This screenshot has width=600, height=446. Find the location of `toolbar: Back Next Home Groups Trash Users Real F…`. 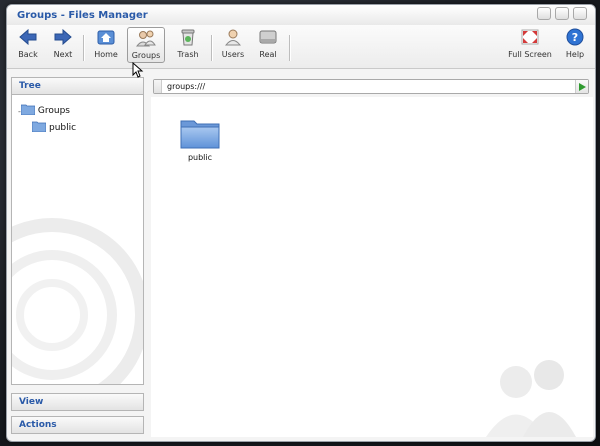

toolbar: Back Next Home Groups Trash Users Real F… is located at coordinates (301, 47).